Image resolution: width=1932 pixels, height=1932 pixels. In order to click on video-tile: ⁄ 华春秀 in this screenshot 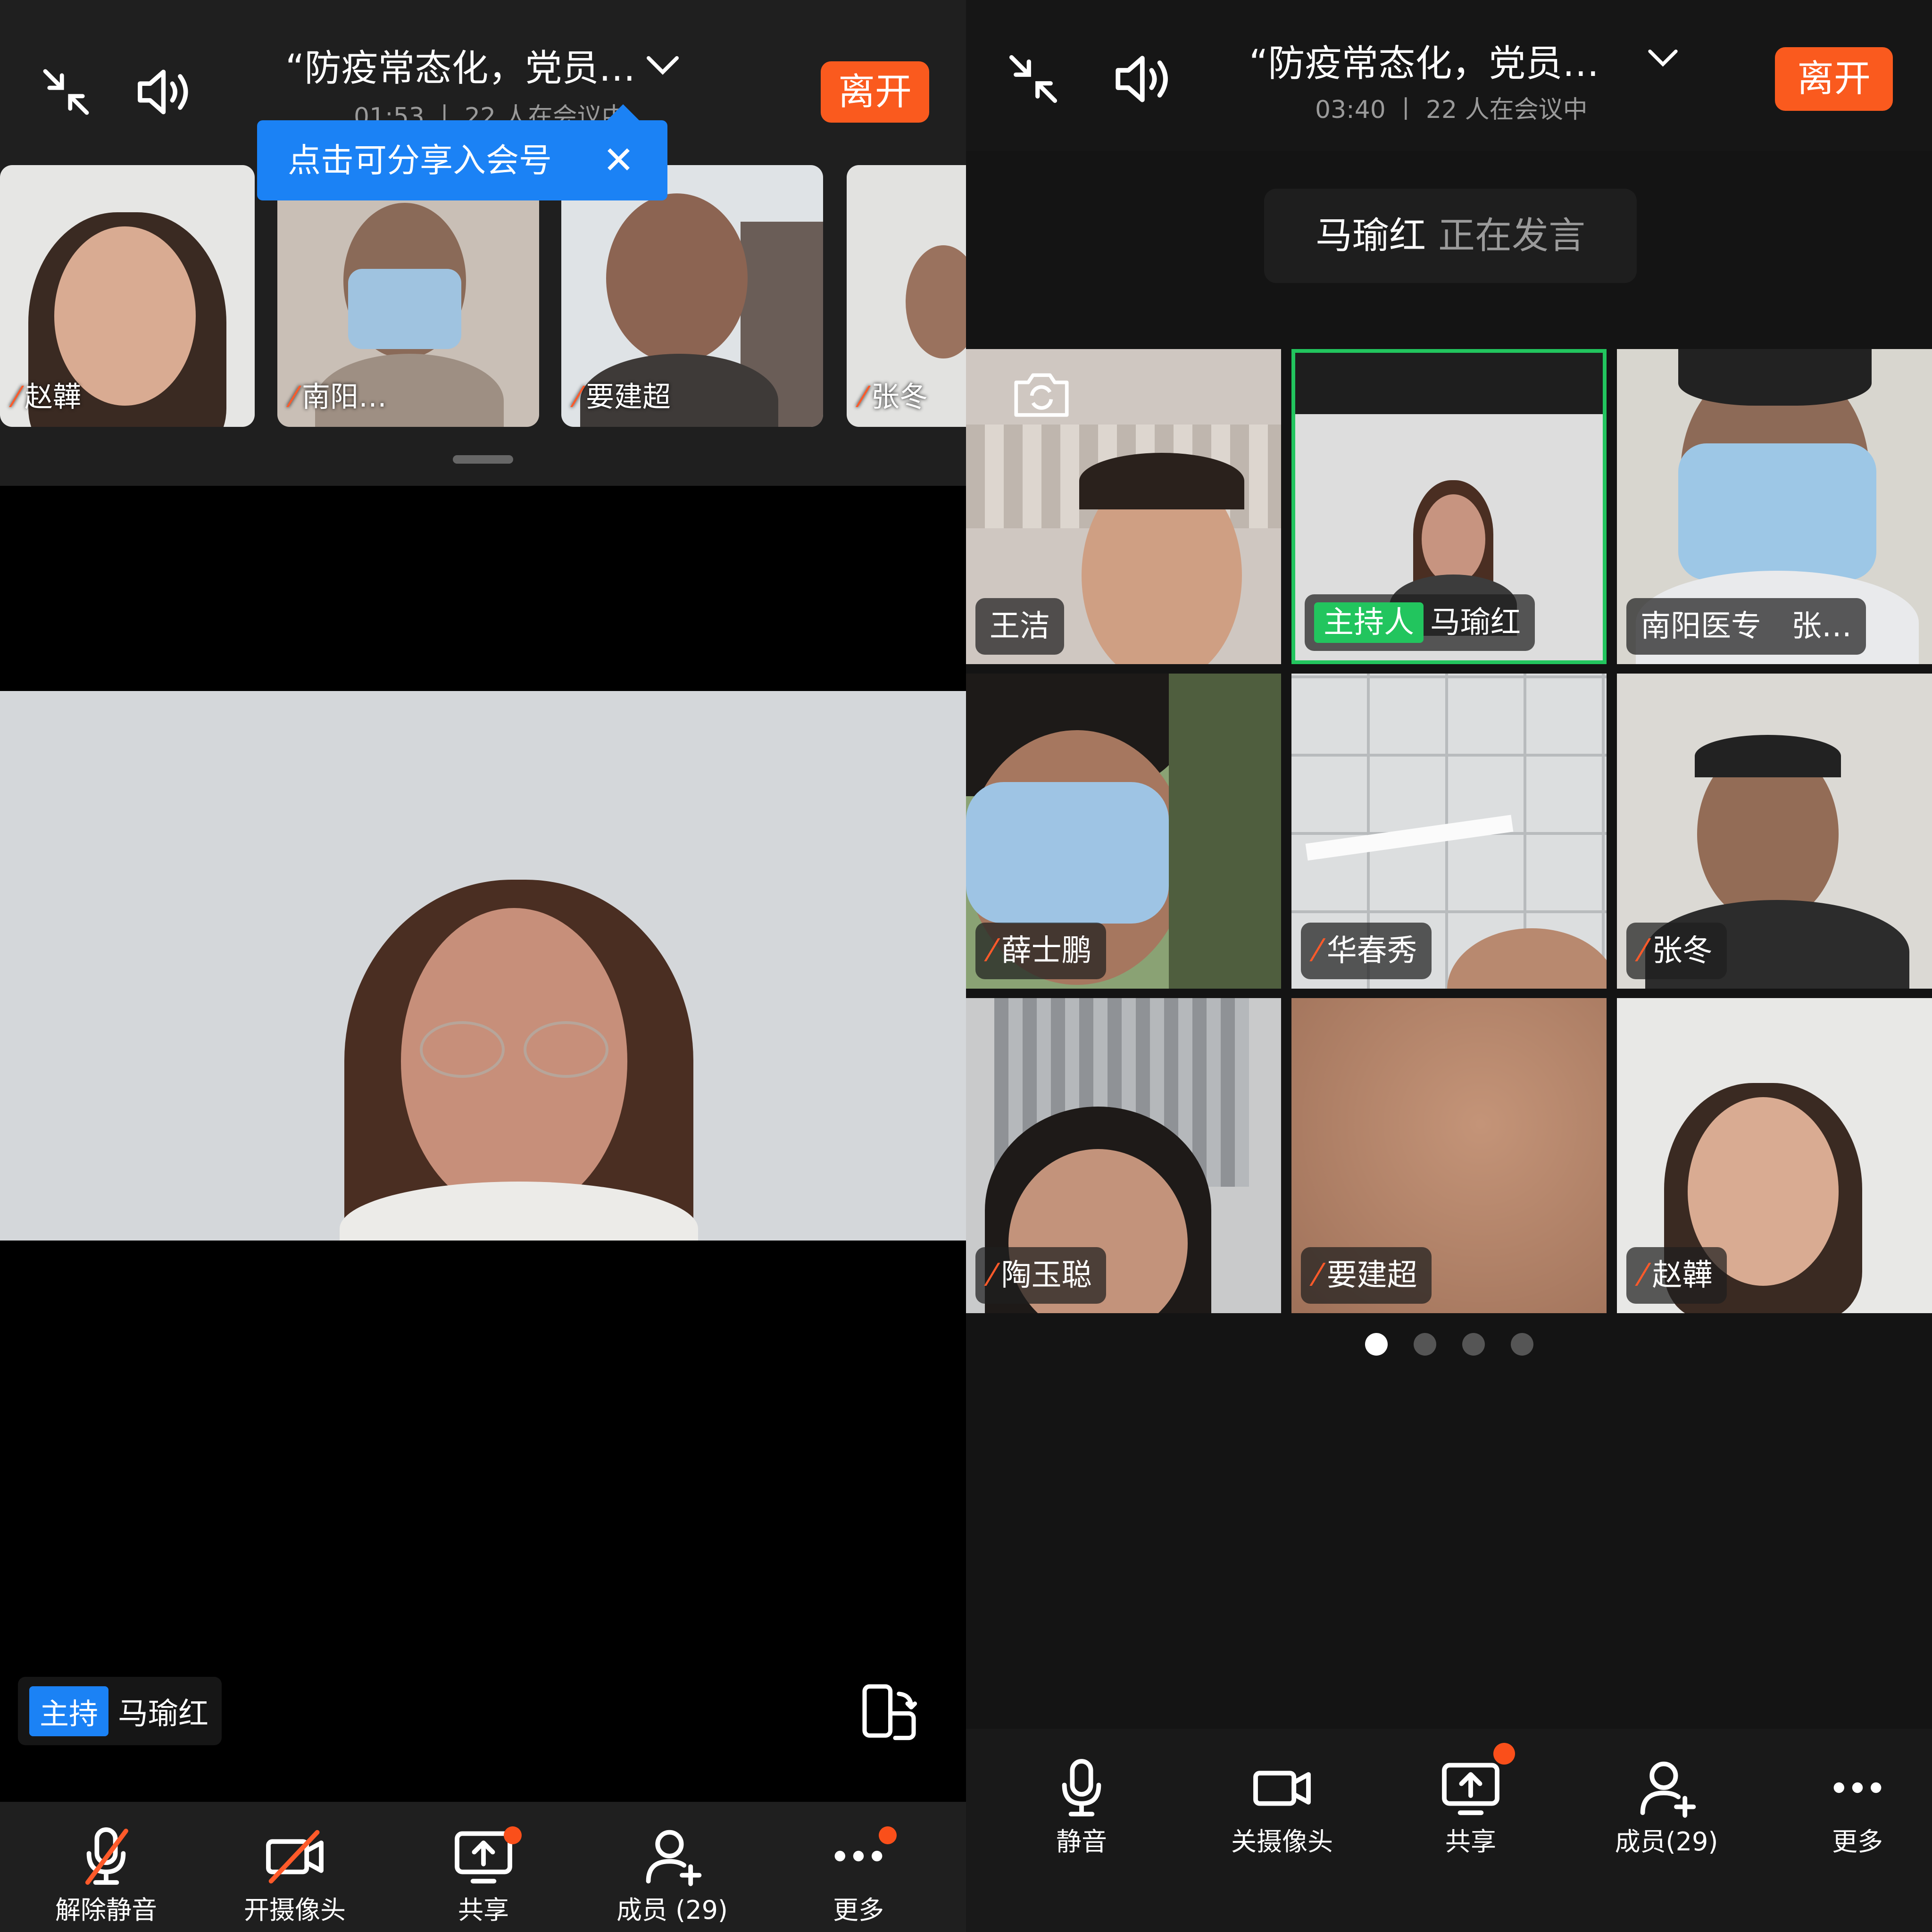, I will do `click(1449, 832)`.